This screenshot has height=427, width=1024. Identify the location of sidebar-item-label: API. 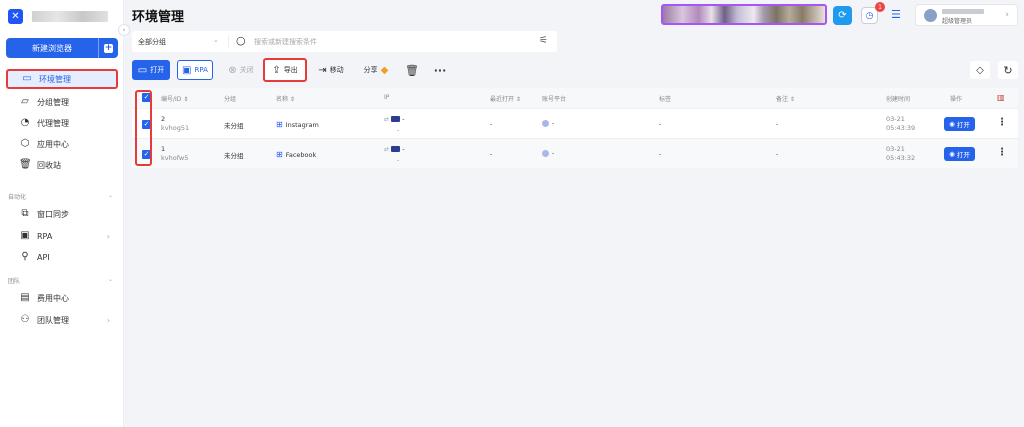
(43, 257).